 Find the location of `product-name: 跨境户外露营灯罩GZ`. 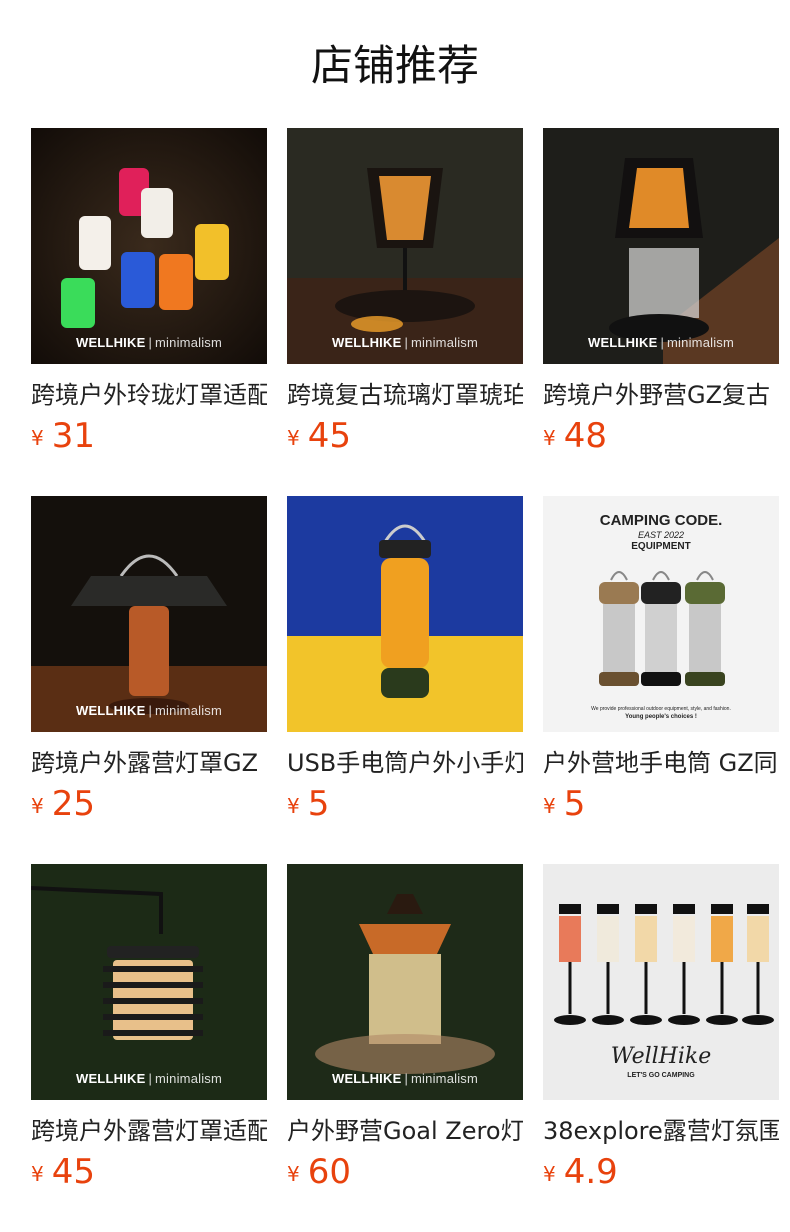

product-name: 跨境户外露营灯罩GZ is located at coordinates (149, 763).